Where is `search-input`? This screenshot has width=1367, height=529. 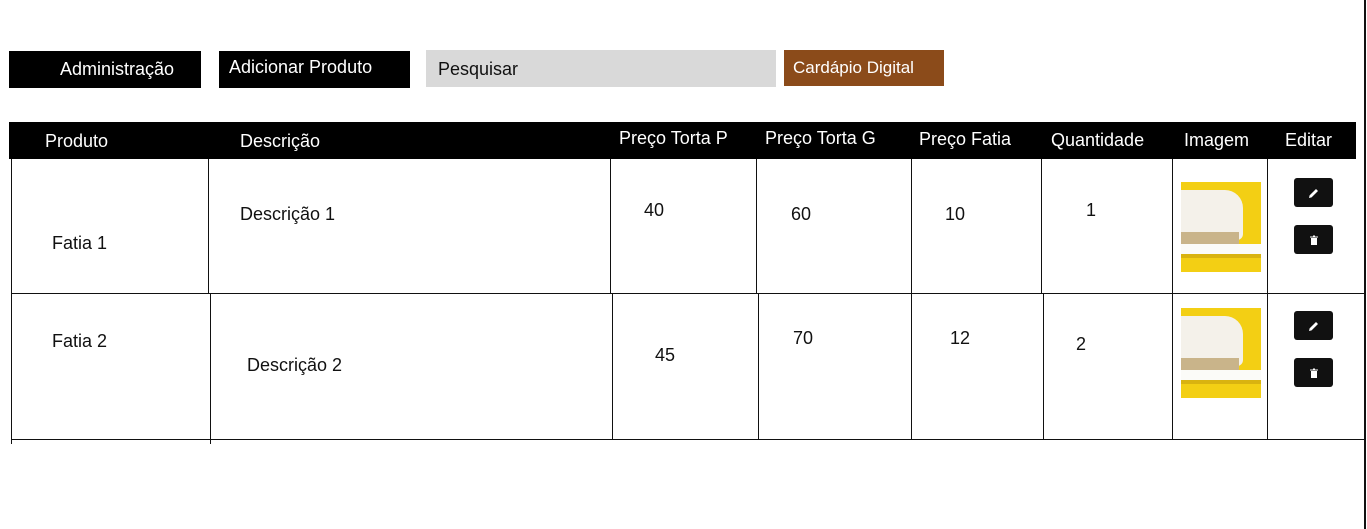
search-input is located at coordinates (601, 68).